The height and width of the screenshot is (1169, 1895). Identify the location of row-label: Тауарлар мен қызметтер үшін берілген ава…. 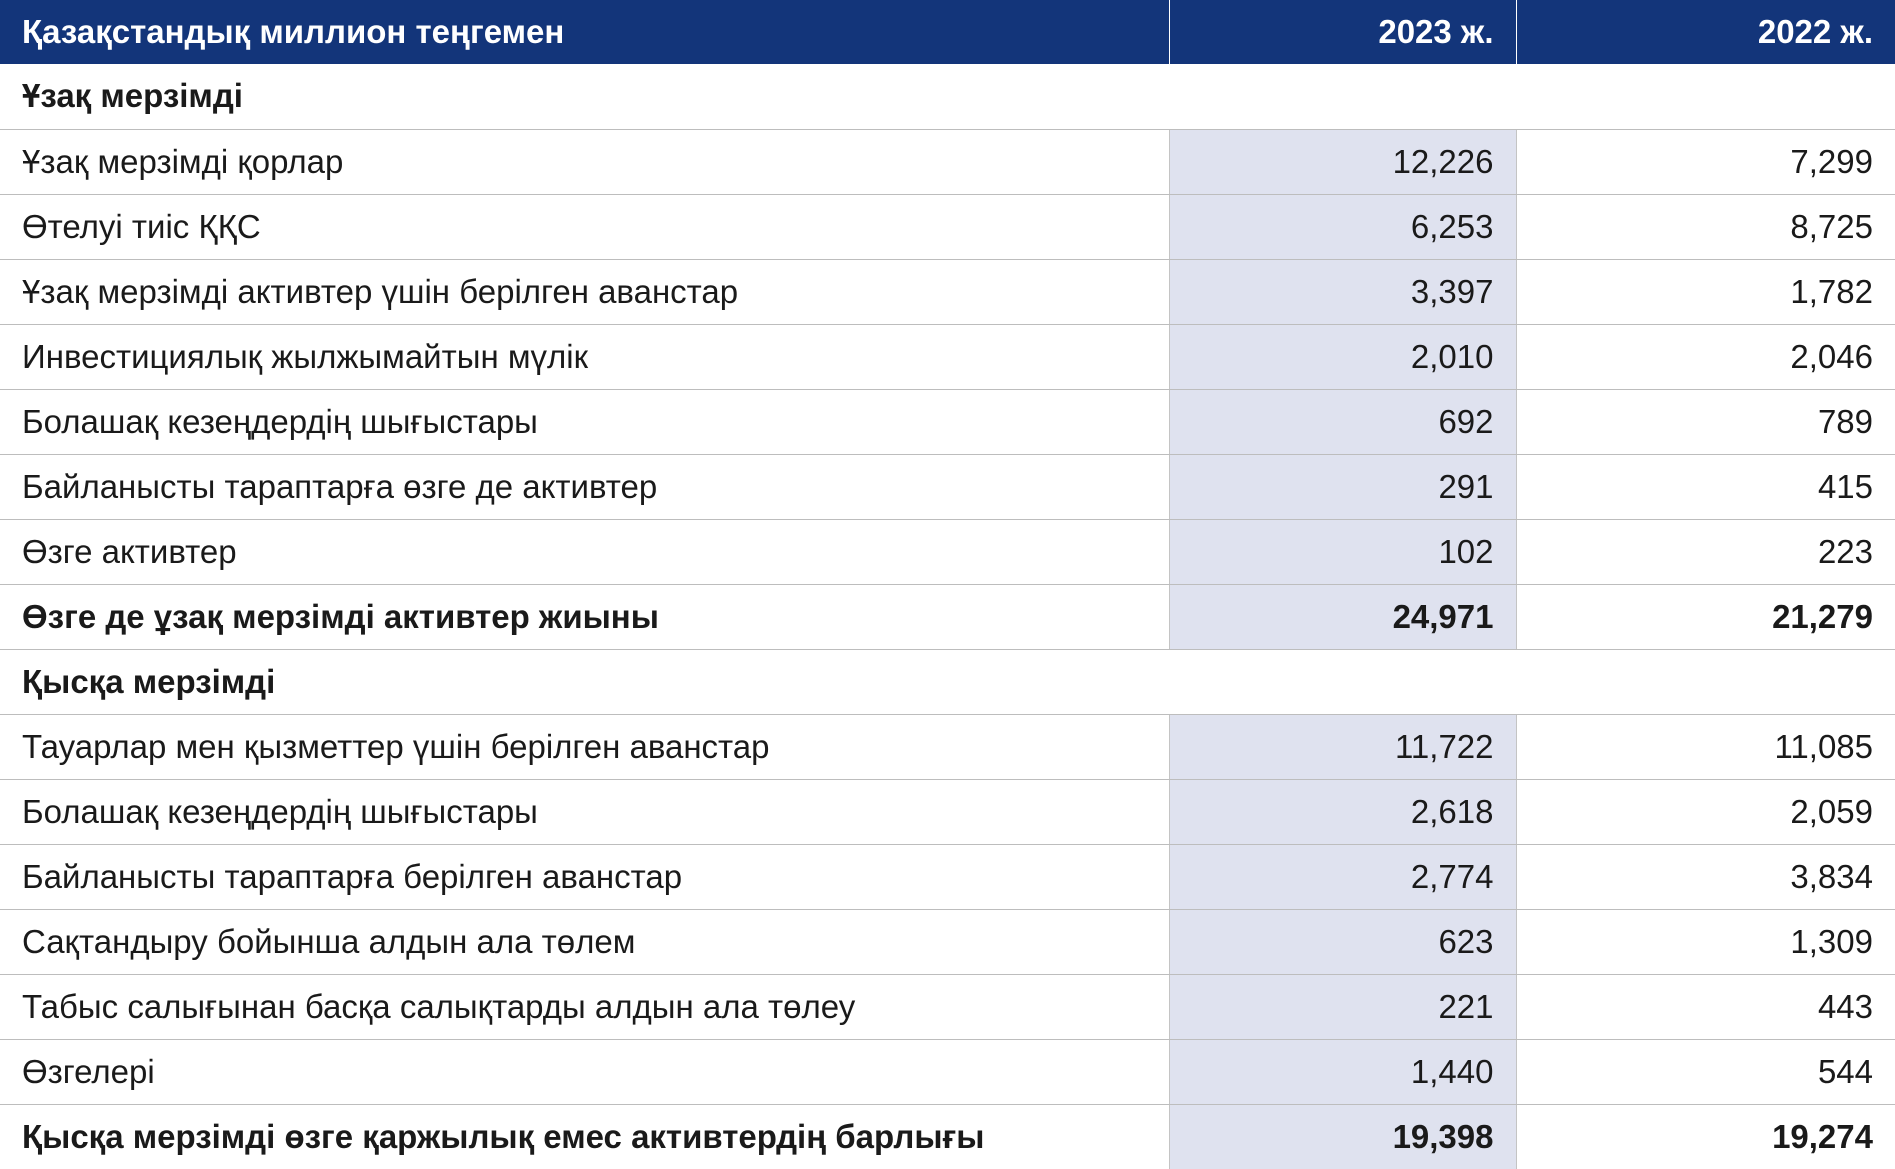
(584, 747).